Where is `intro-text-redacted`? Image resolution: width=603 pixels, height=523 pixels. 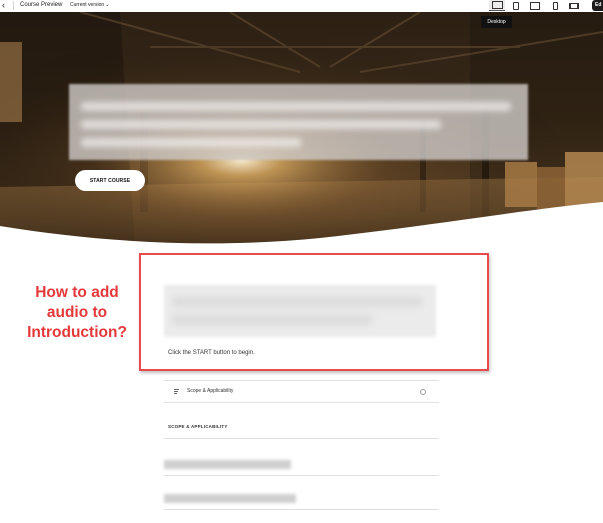
intro-text-redacted is located at coordinates (300, 311).